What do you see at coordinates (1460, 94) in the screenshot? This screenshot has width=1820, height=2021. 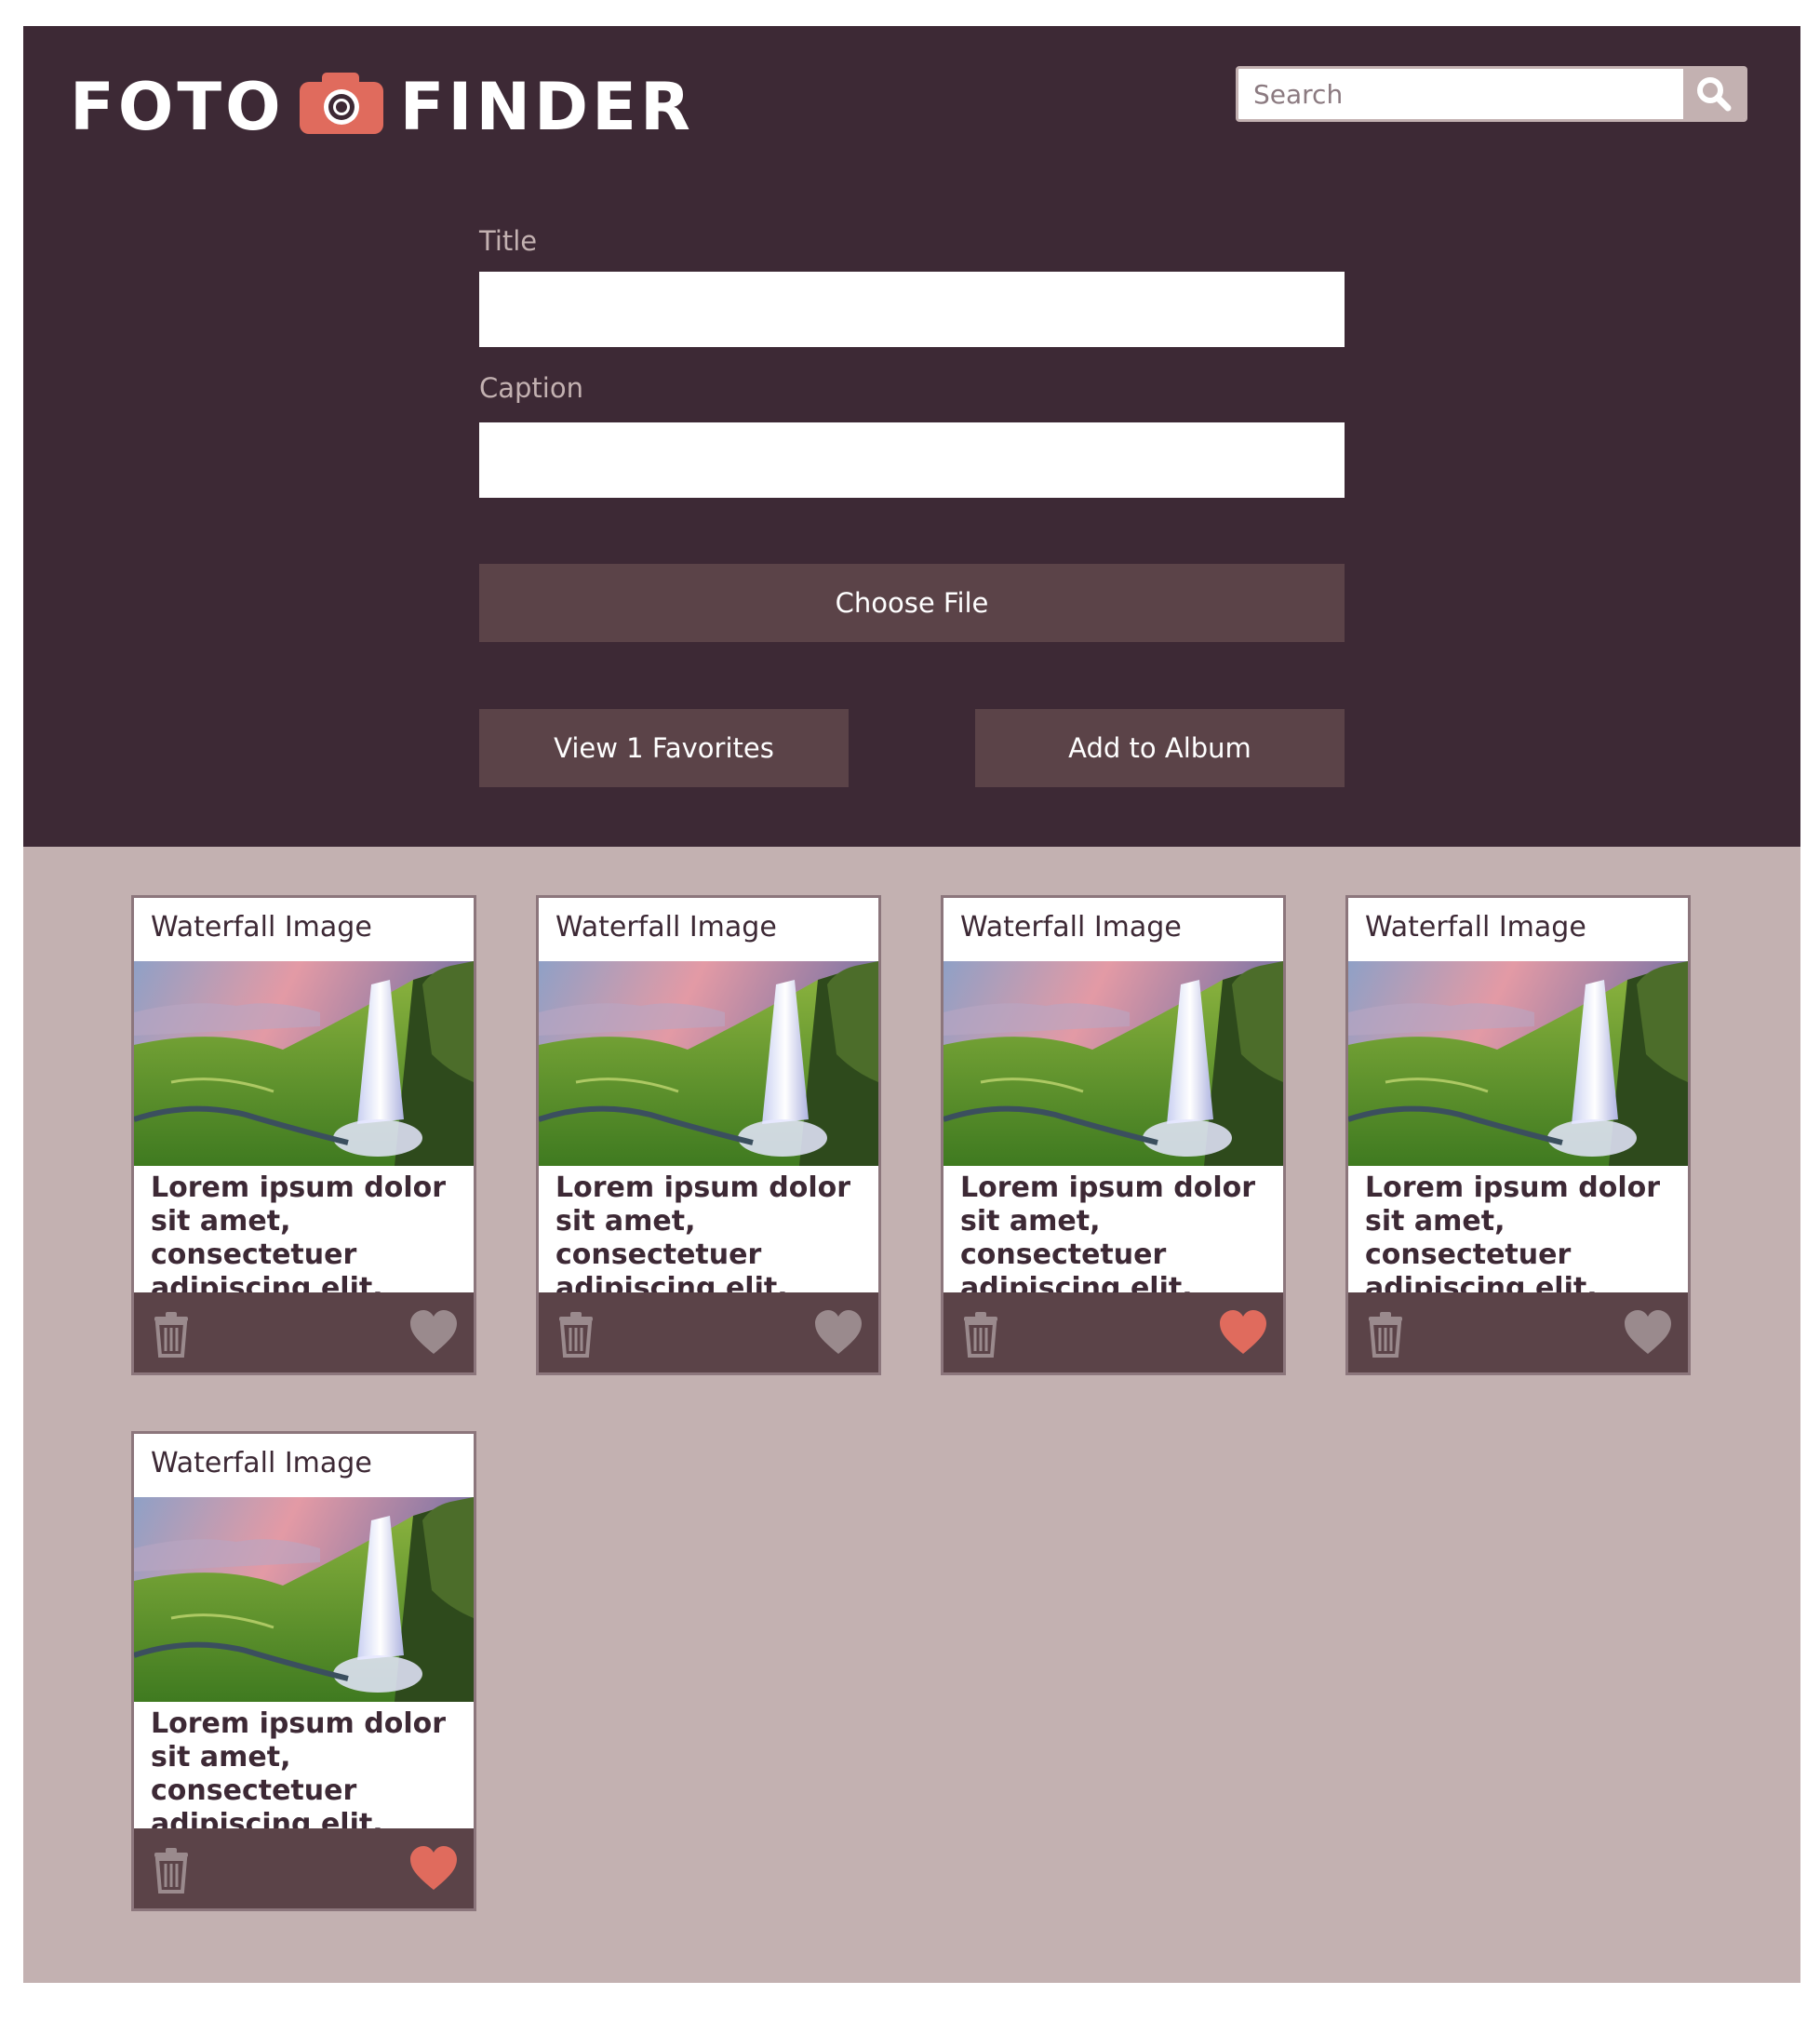 I see `search-input` at bounding box center [1460, 94].